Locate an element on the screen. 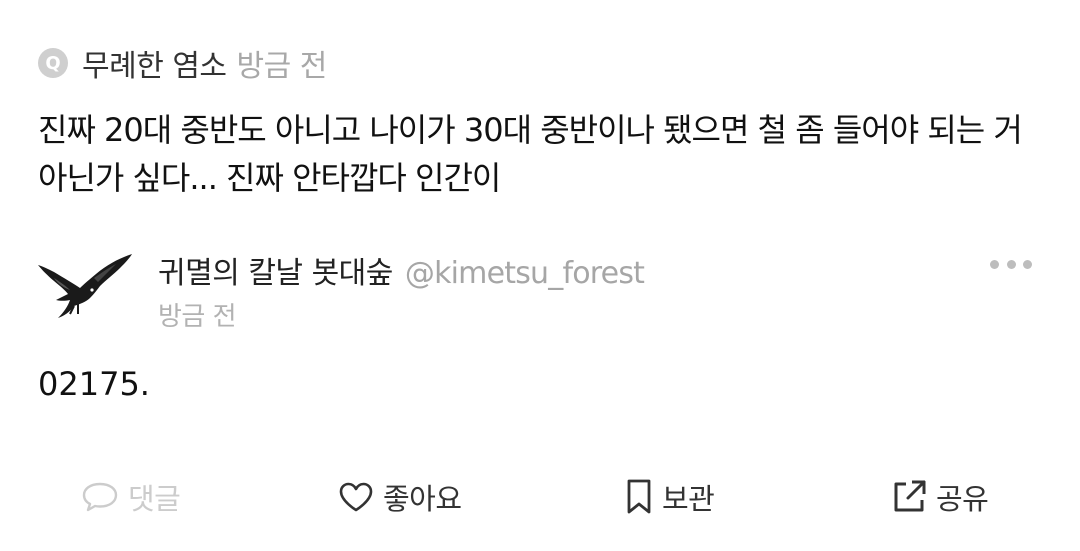  reply-author-handle: @kimetsu_forest is located at coordinates (525, 273).